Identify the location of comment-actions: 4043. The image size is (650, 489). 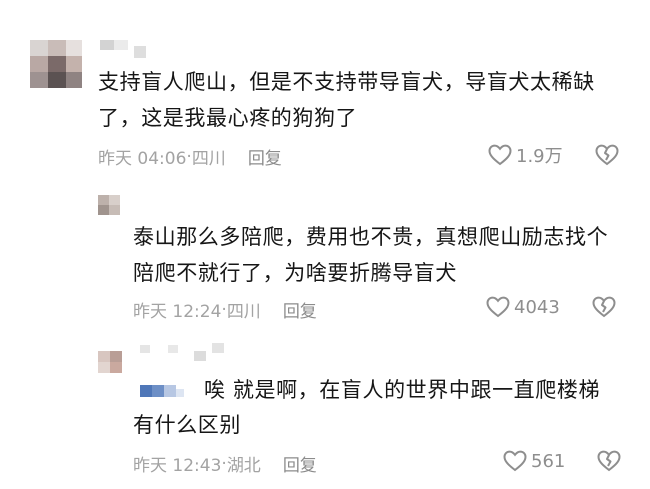
(551, 307).